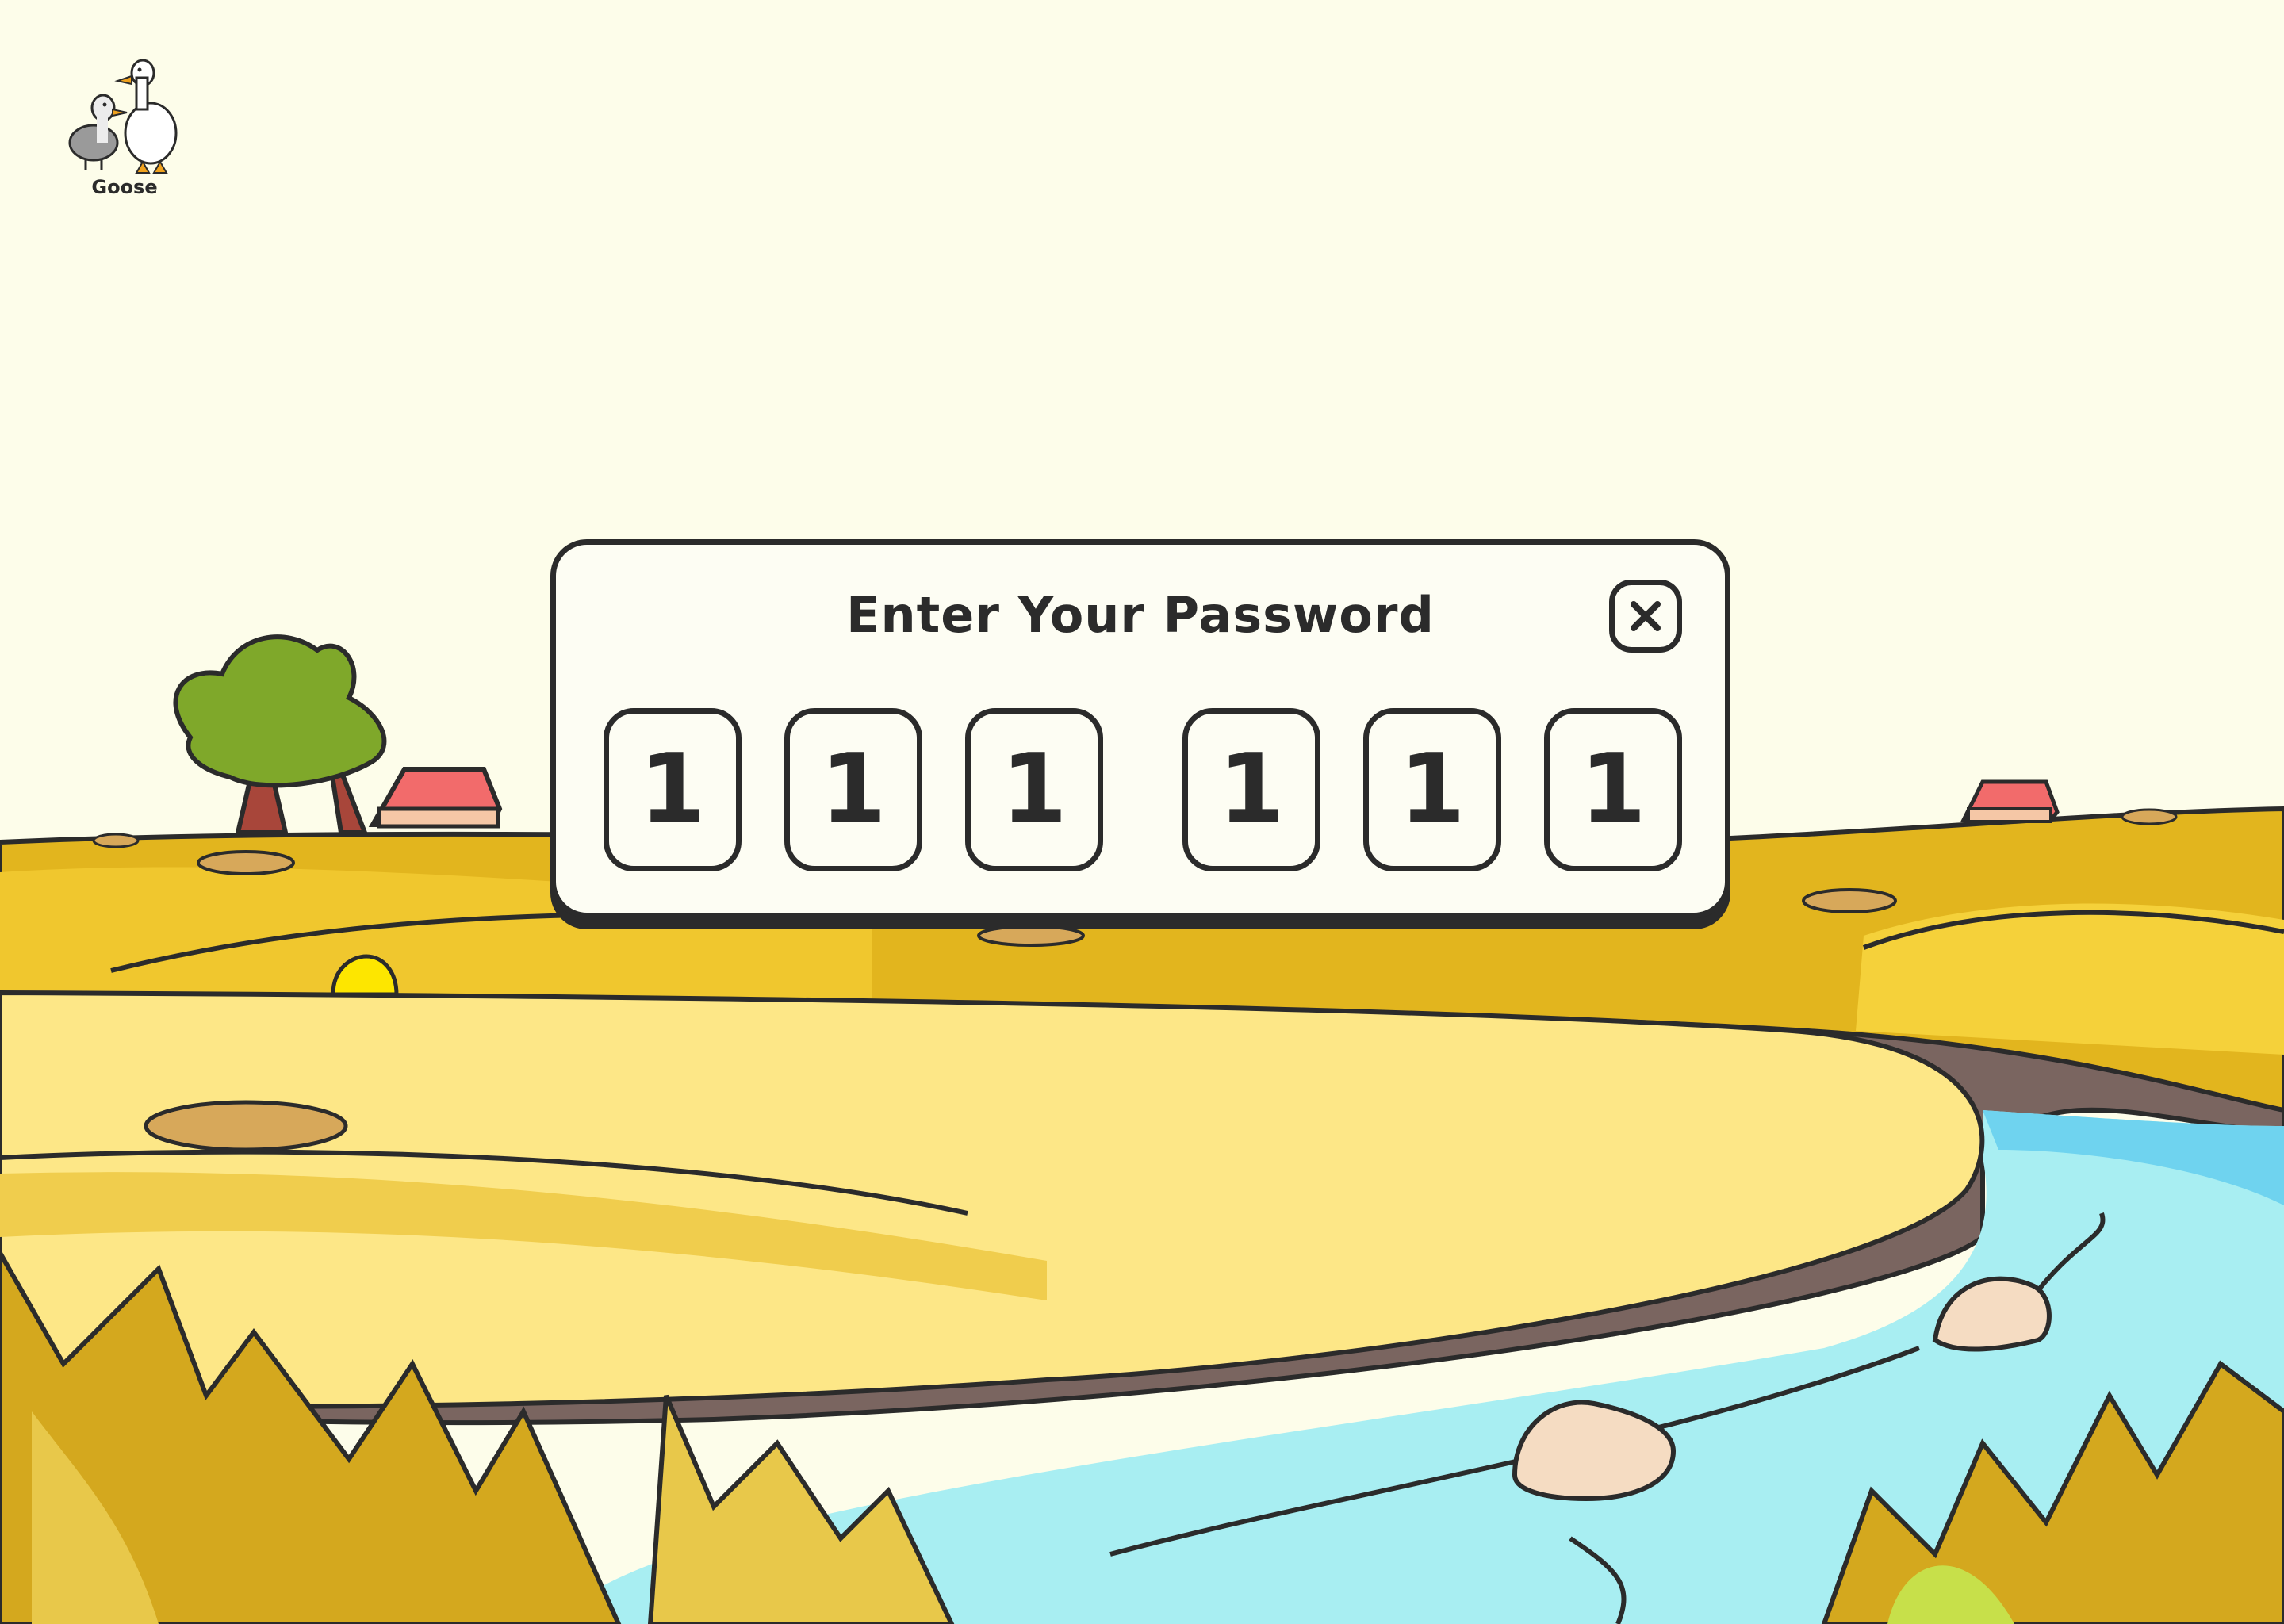 Image resolution: width=2284 pixels, height=1624 pixels. I want to click on password-digit-5: 1, so click(1432, 789).